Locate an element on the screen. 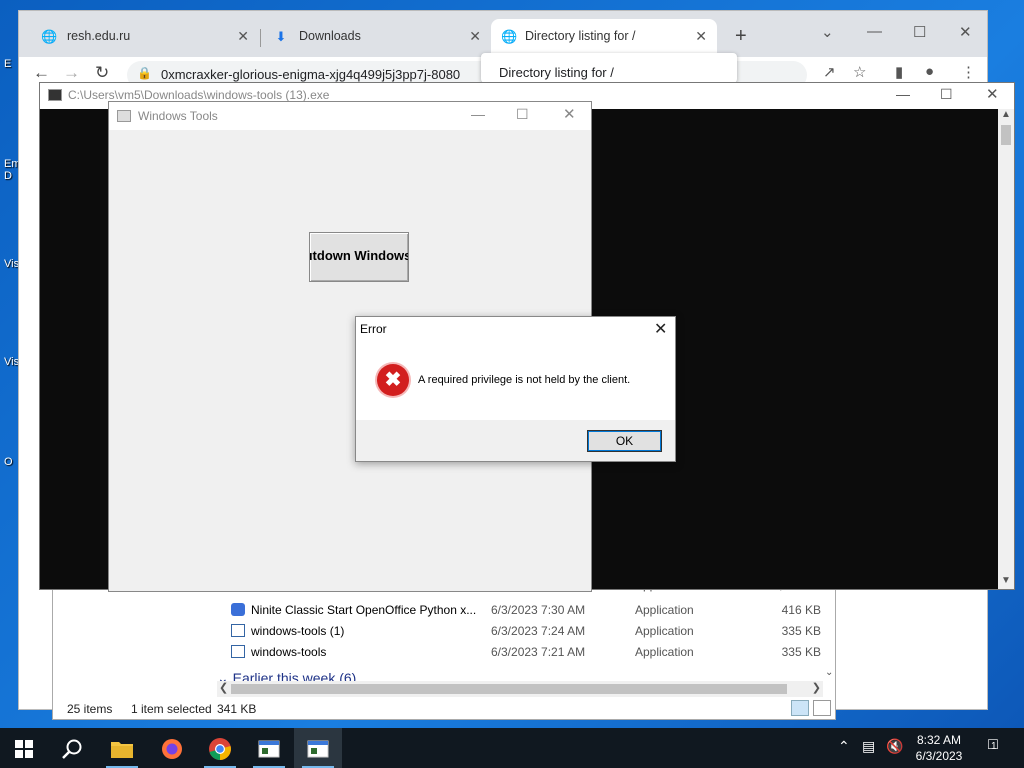  windows-tools-title-bar: Windows Tools — ☐ ✕ is located at coordinates (350, 116).